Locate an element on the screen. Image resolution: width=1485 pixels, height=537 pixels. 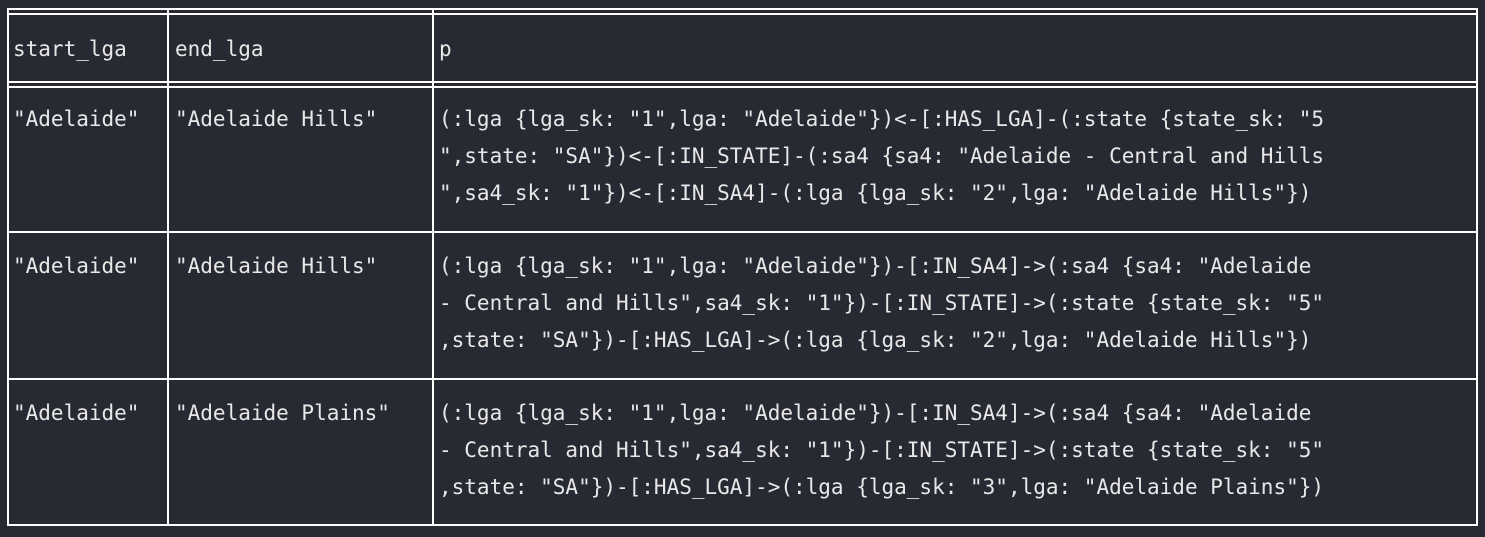
column-header-p: p is located at coordinates (445, 49).